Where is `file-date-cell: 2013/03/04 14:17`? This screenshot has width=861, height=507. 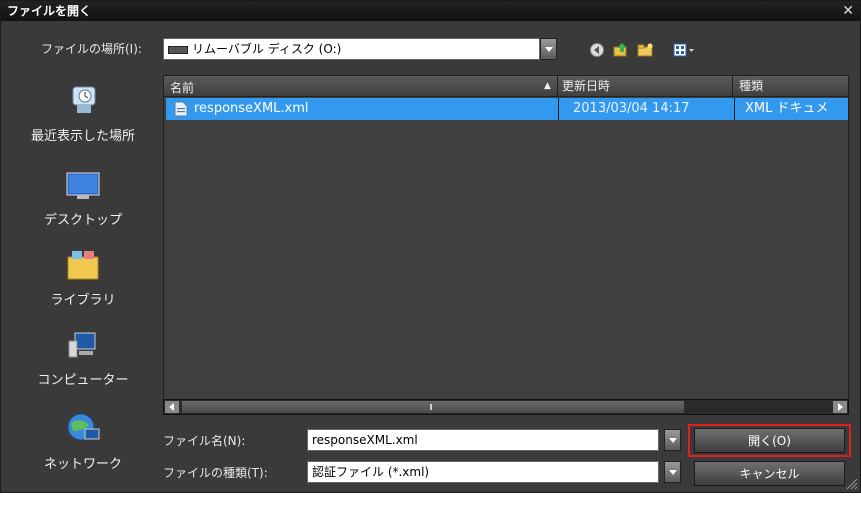
file-date-cell: 2013/03/04 14:17 is located at coordinates (624, 109).